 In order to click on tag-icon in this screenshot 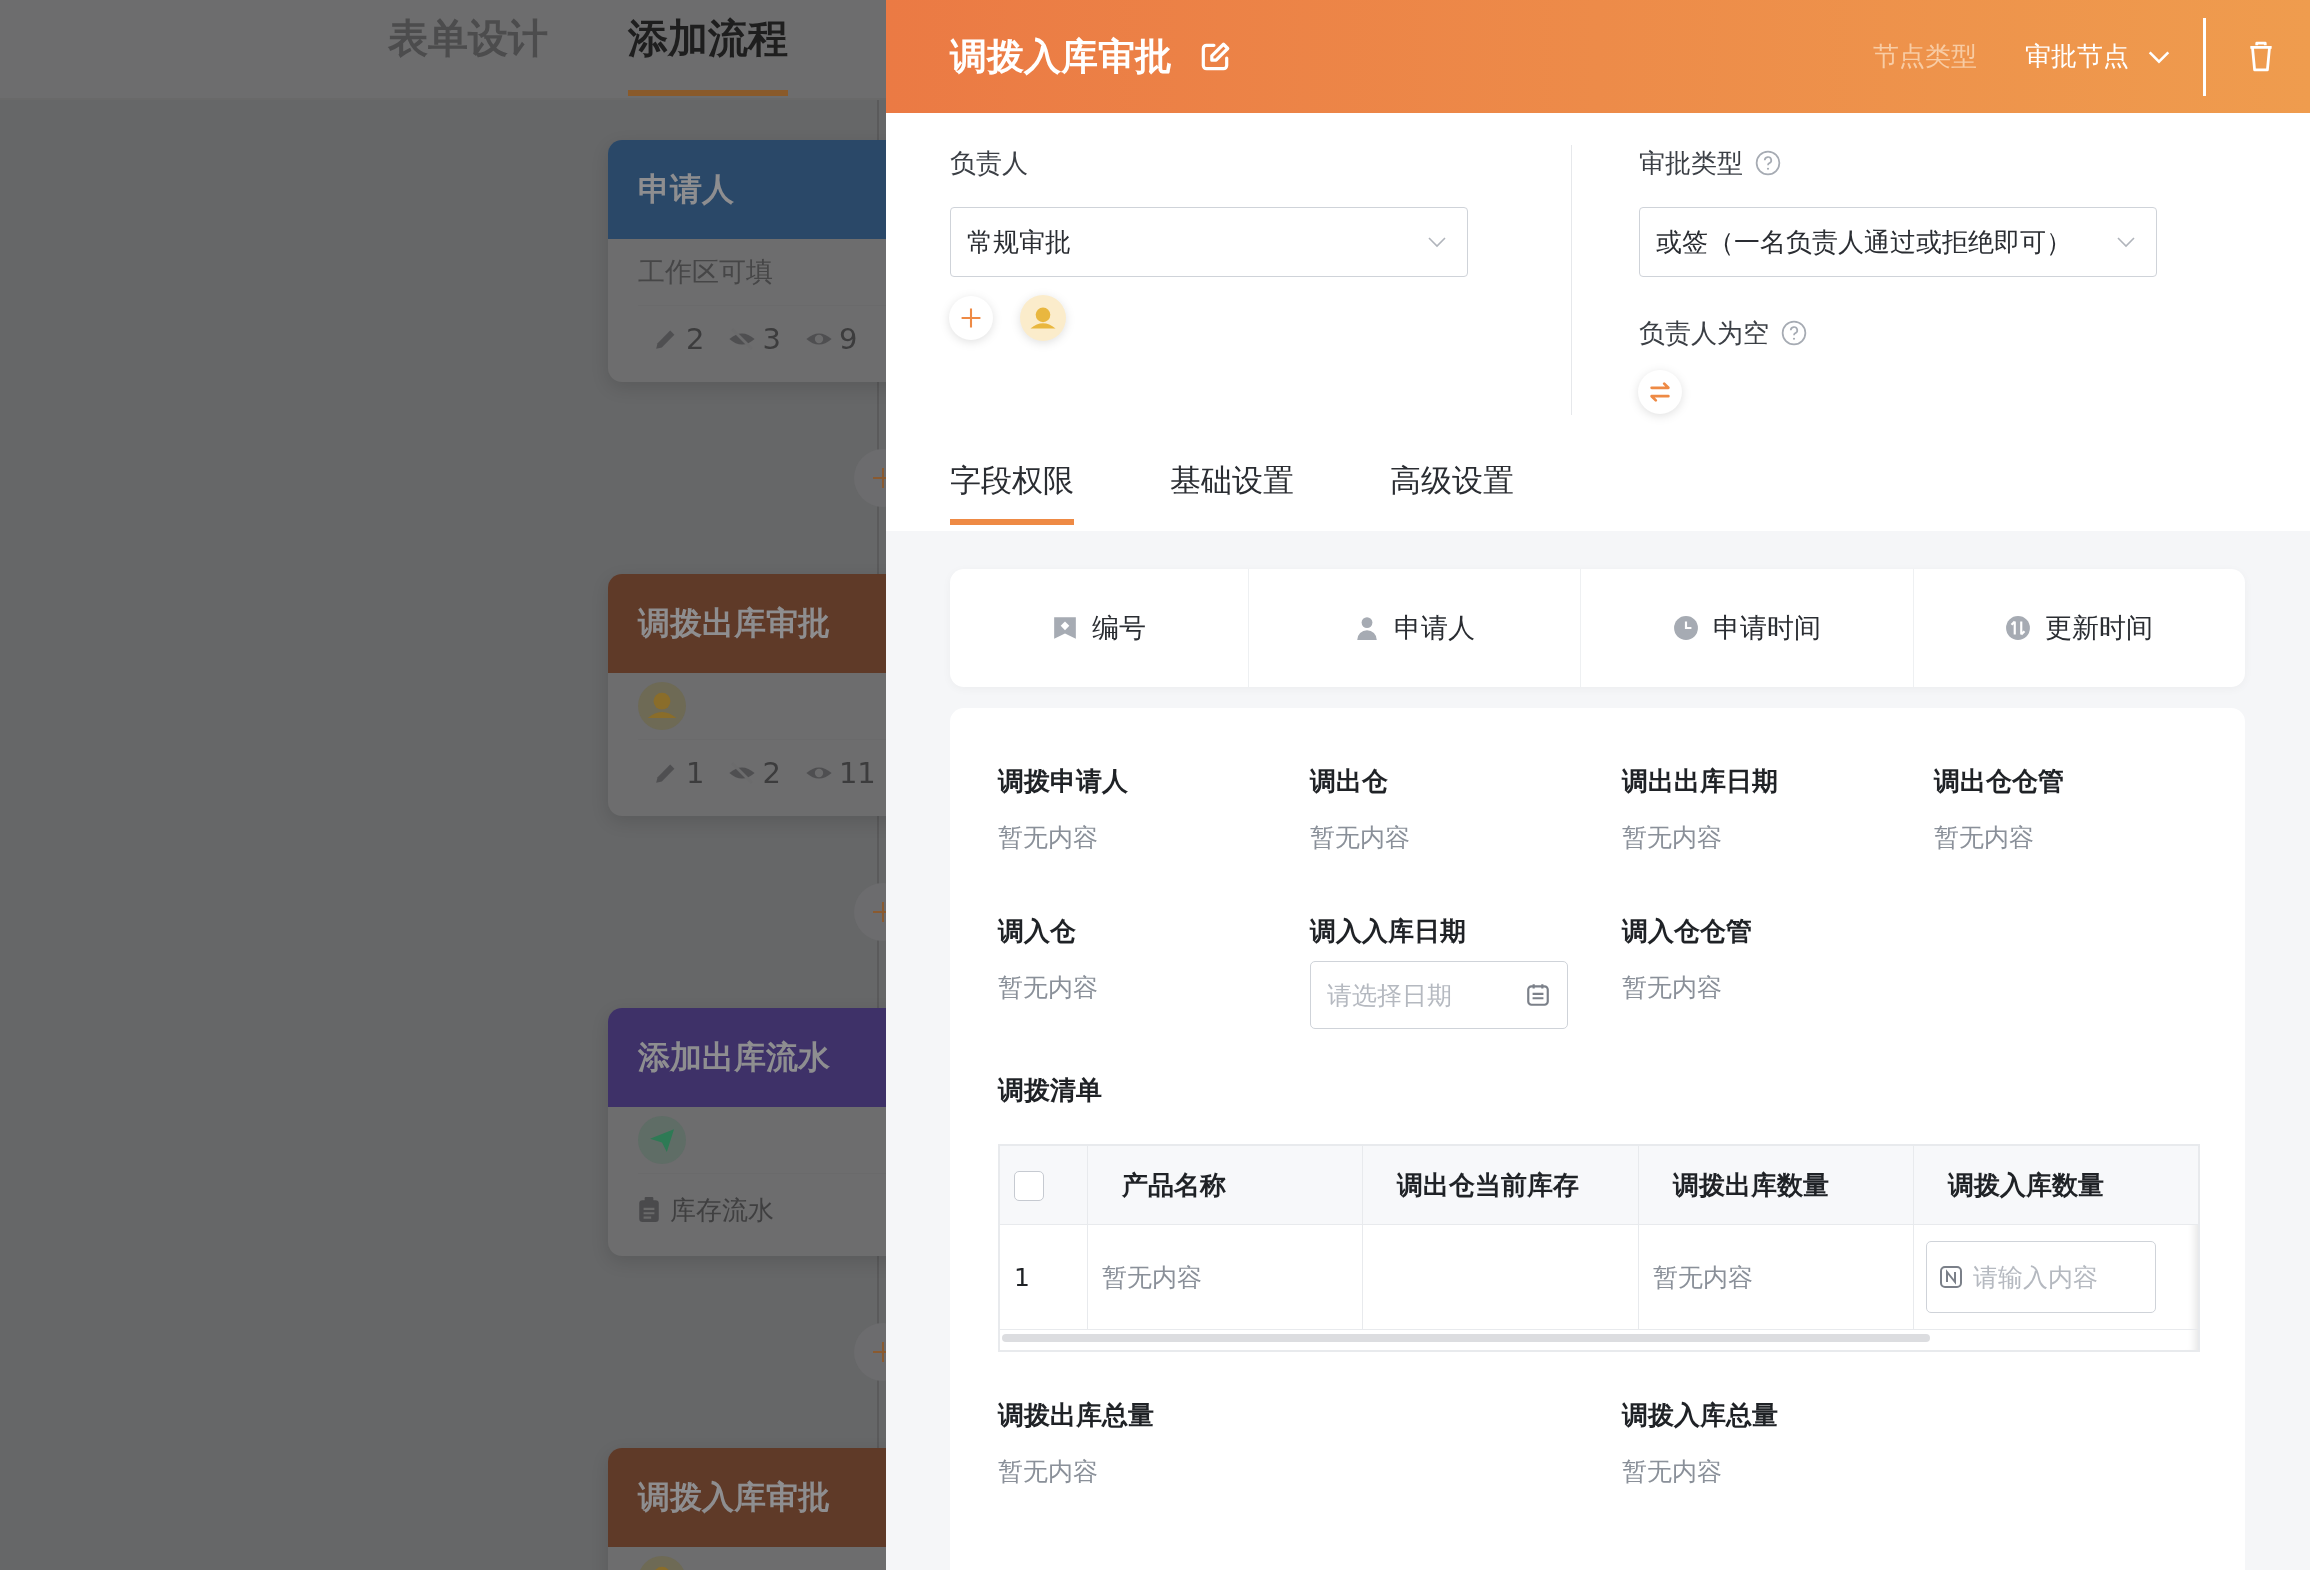, I will do `click(1065, 628)`.